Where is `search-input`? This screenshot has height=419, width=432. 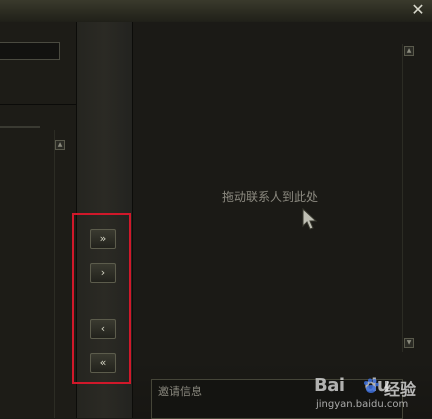
search-input is located at coordinates (30, 51).